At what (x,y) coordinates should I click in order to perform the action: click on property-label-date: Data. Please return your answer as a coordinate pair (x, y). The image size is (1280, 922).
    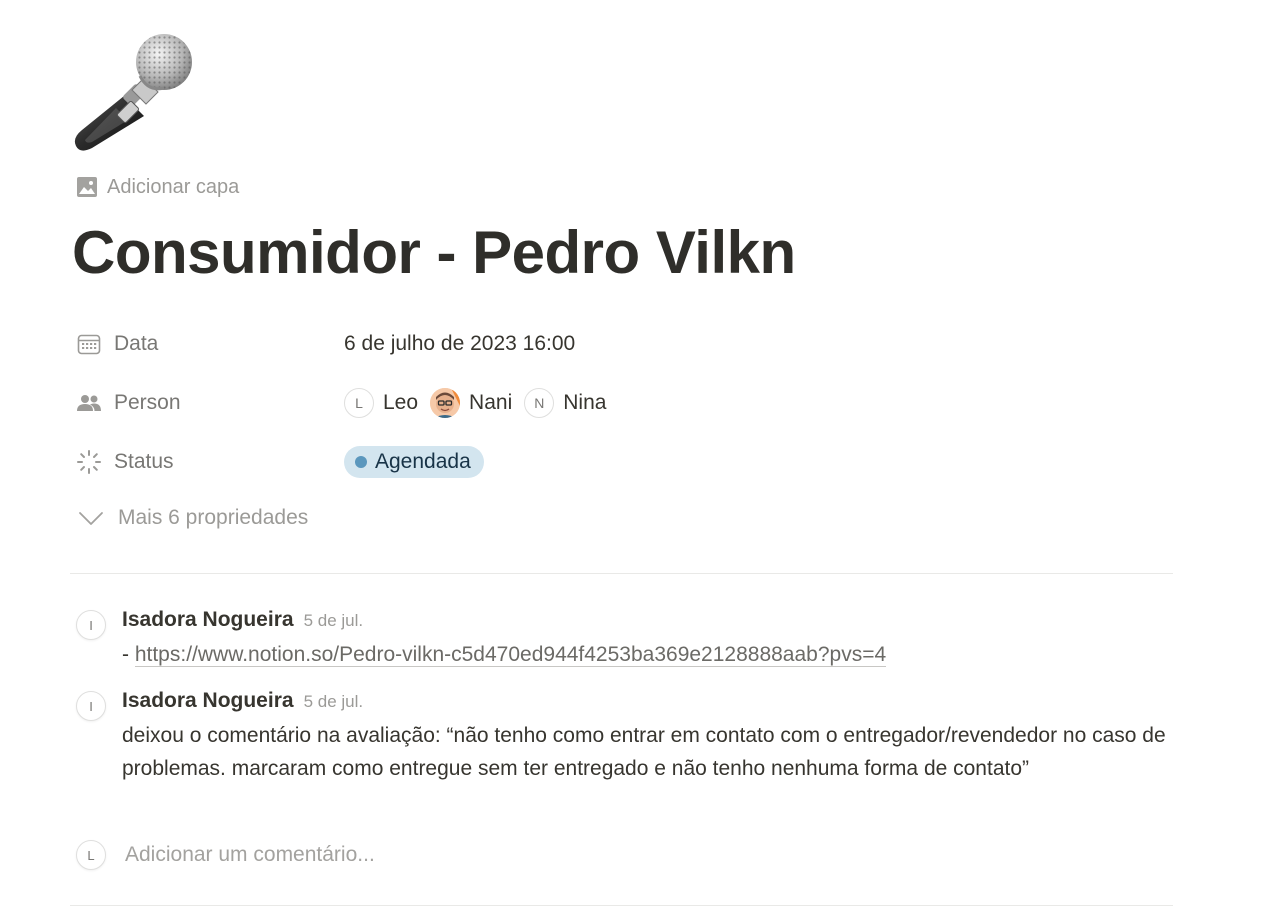
    Looking at the image, I should click on (210, 344).